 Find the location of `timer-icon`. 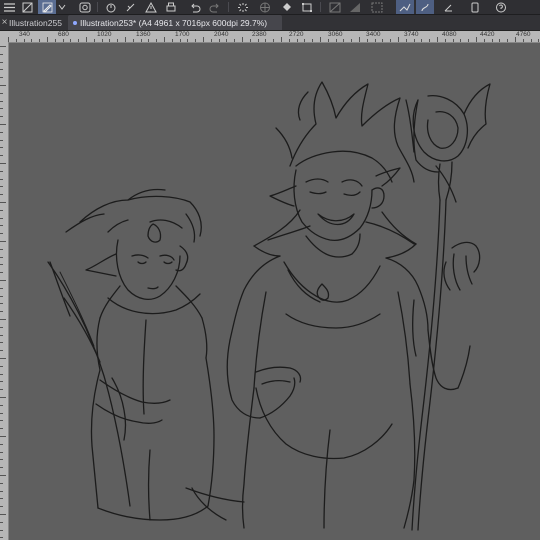

timer-icon is located at coordinates (111, 7).